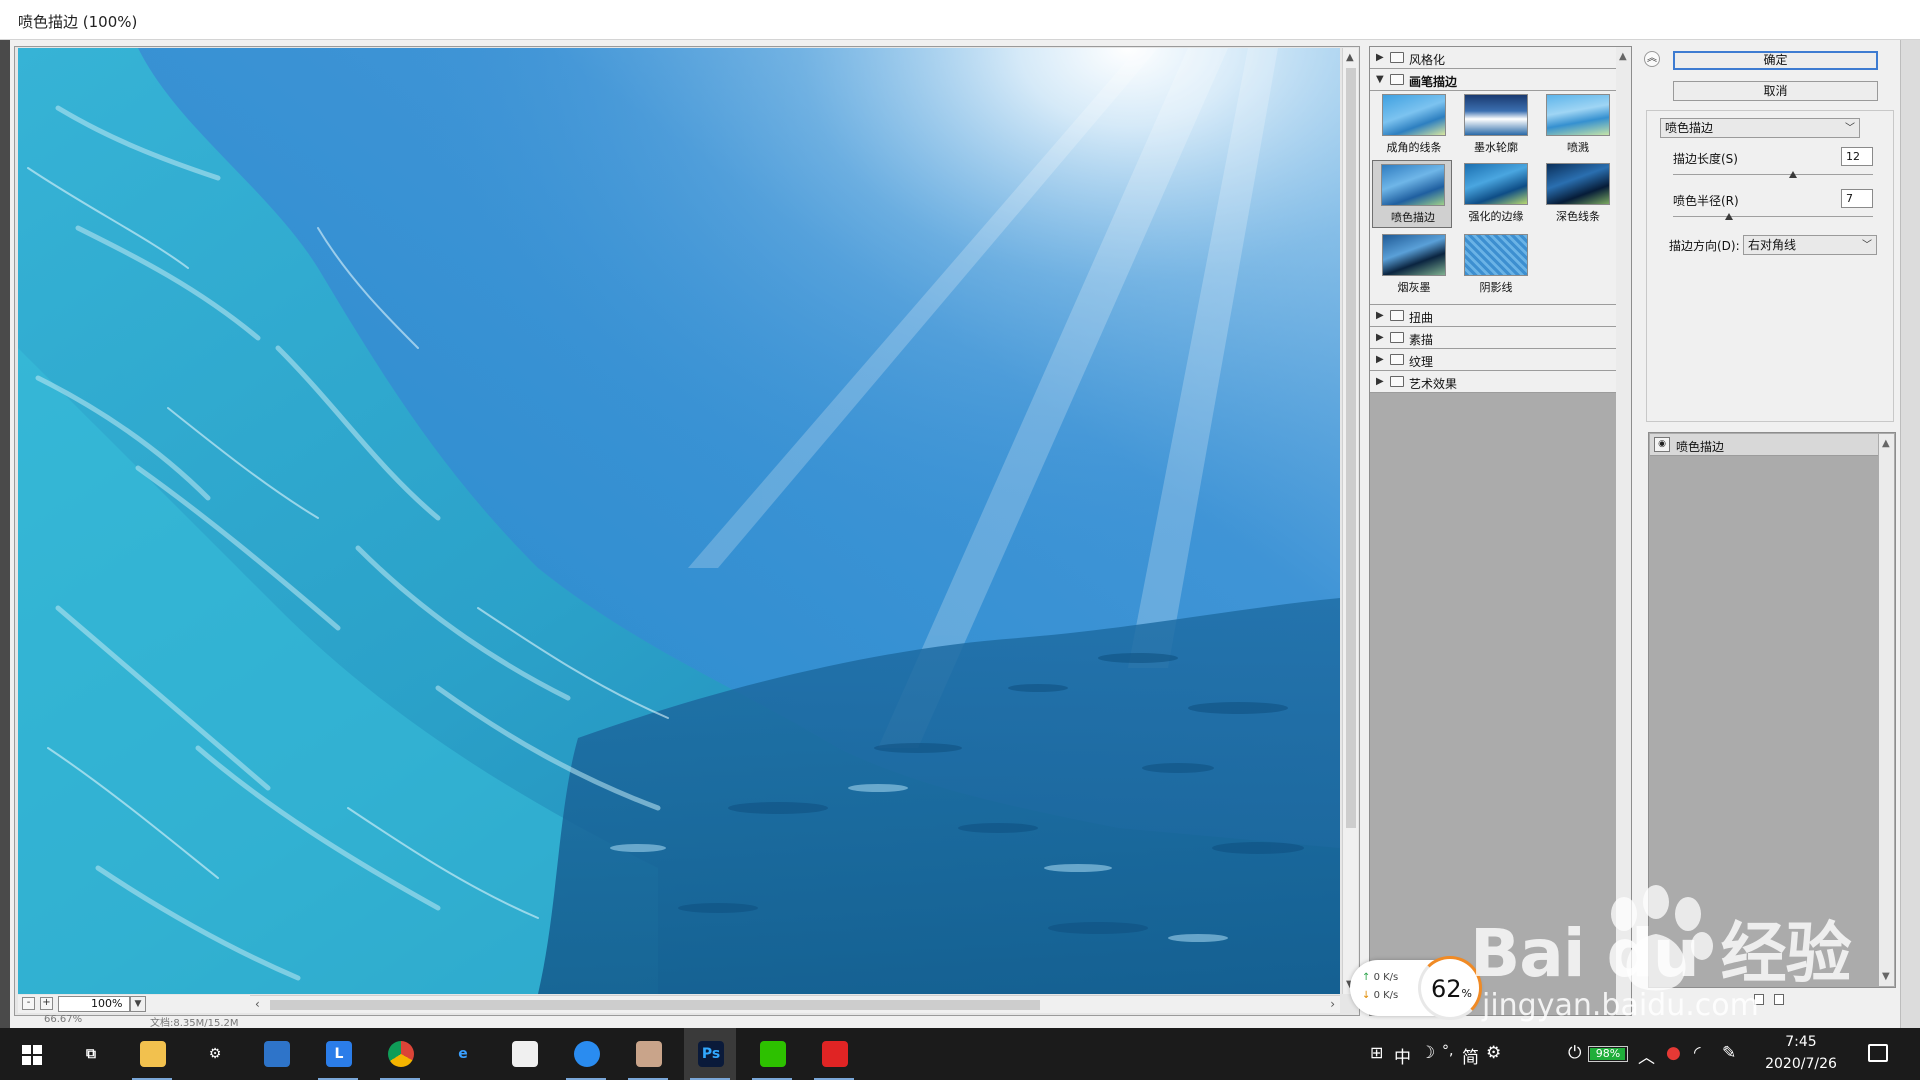 Image resolution: width=1920 pixels, height=1080 pixels. I want to click on preview-horizontal-scrollbar: ‹ ›, so click(795, 1004).